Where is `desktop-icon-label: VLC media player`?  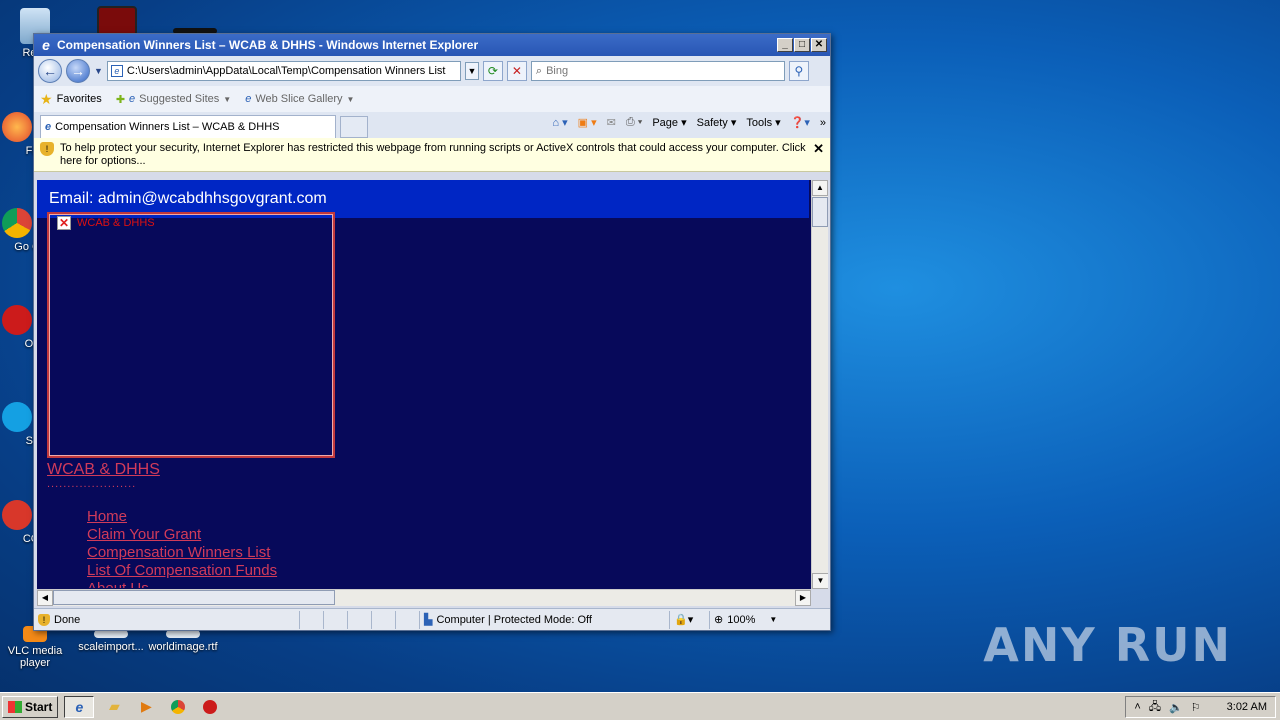
desktop-icon-label: VLC media player is located at coordinates (35, 657).